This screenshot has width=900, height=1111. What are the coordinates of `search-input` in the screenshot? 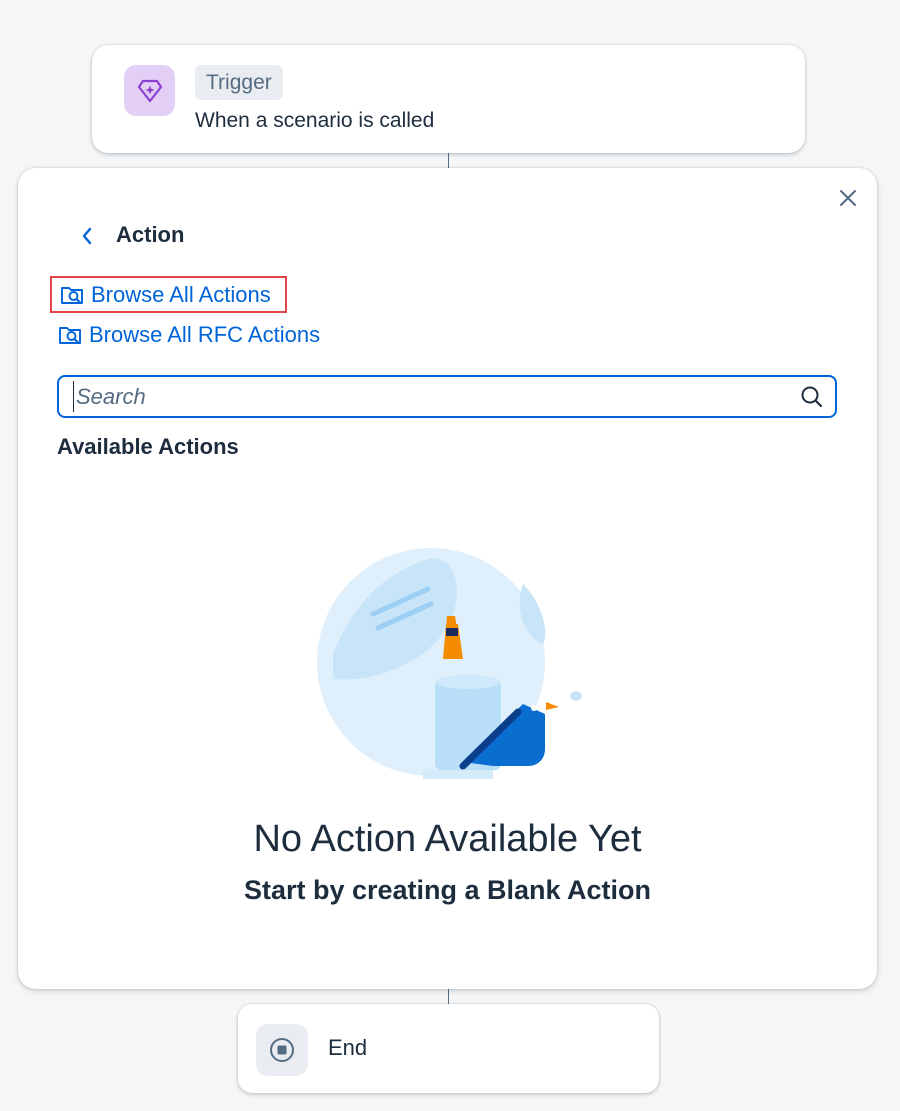 It's located at (423, 396).